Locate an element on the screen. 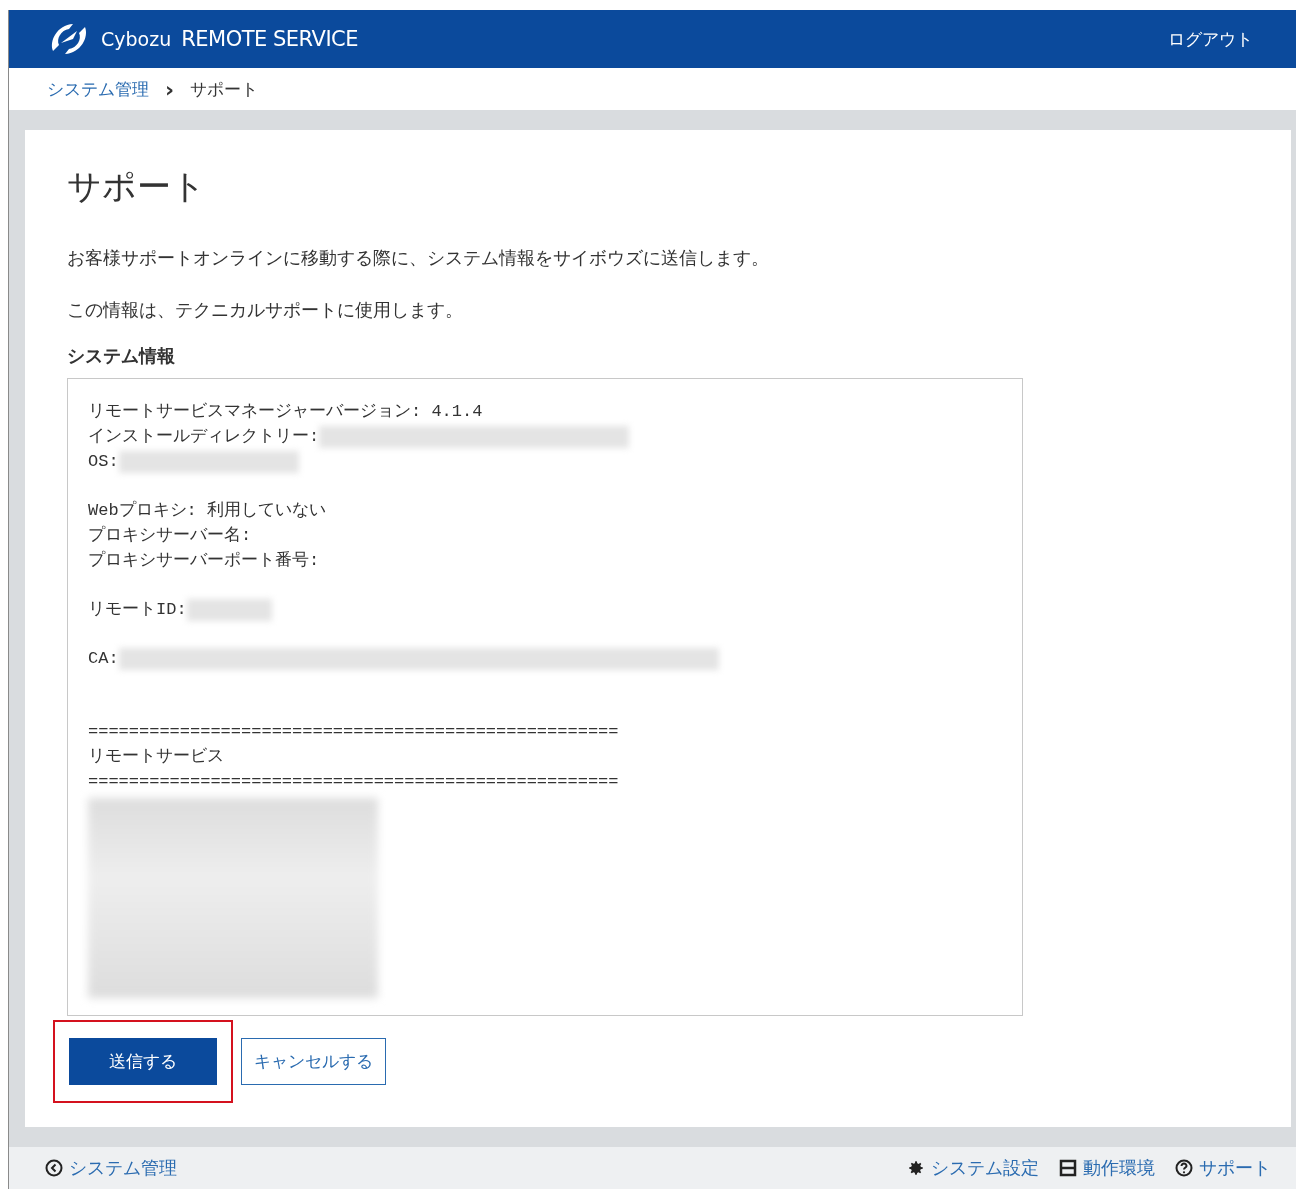 The height and width of the screenshot is (1189, 1296). cancel-button: キャンセルする is located at coordinates (313, 1061).